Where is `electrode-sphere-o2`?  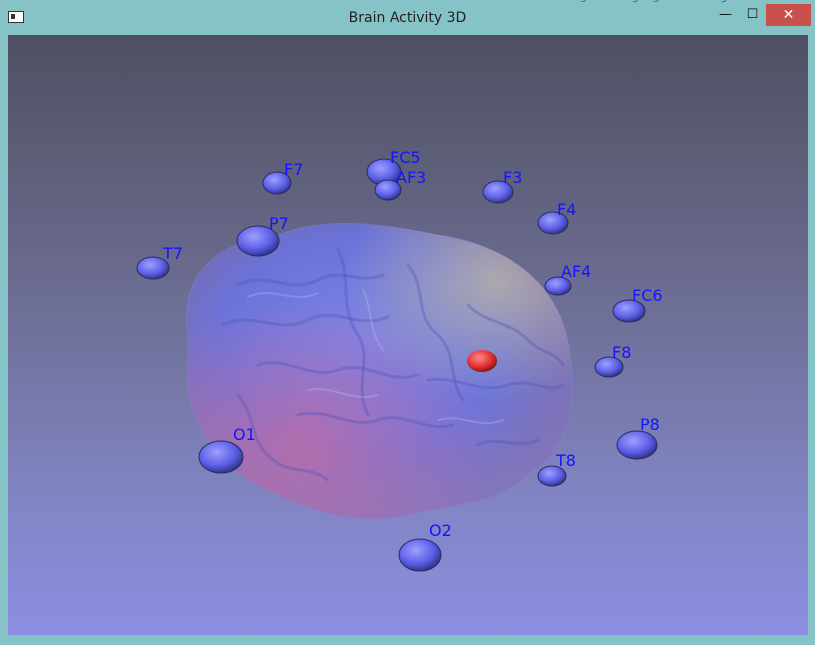 electrode-sphere-o2 is located at coordinates (420, 555).